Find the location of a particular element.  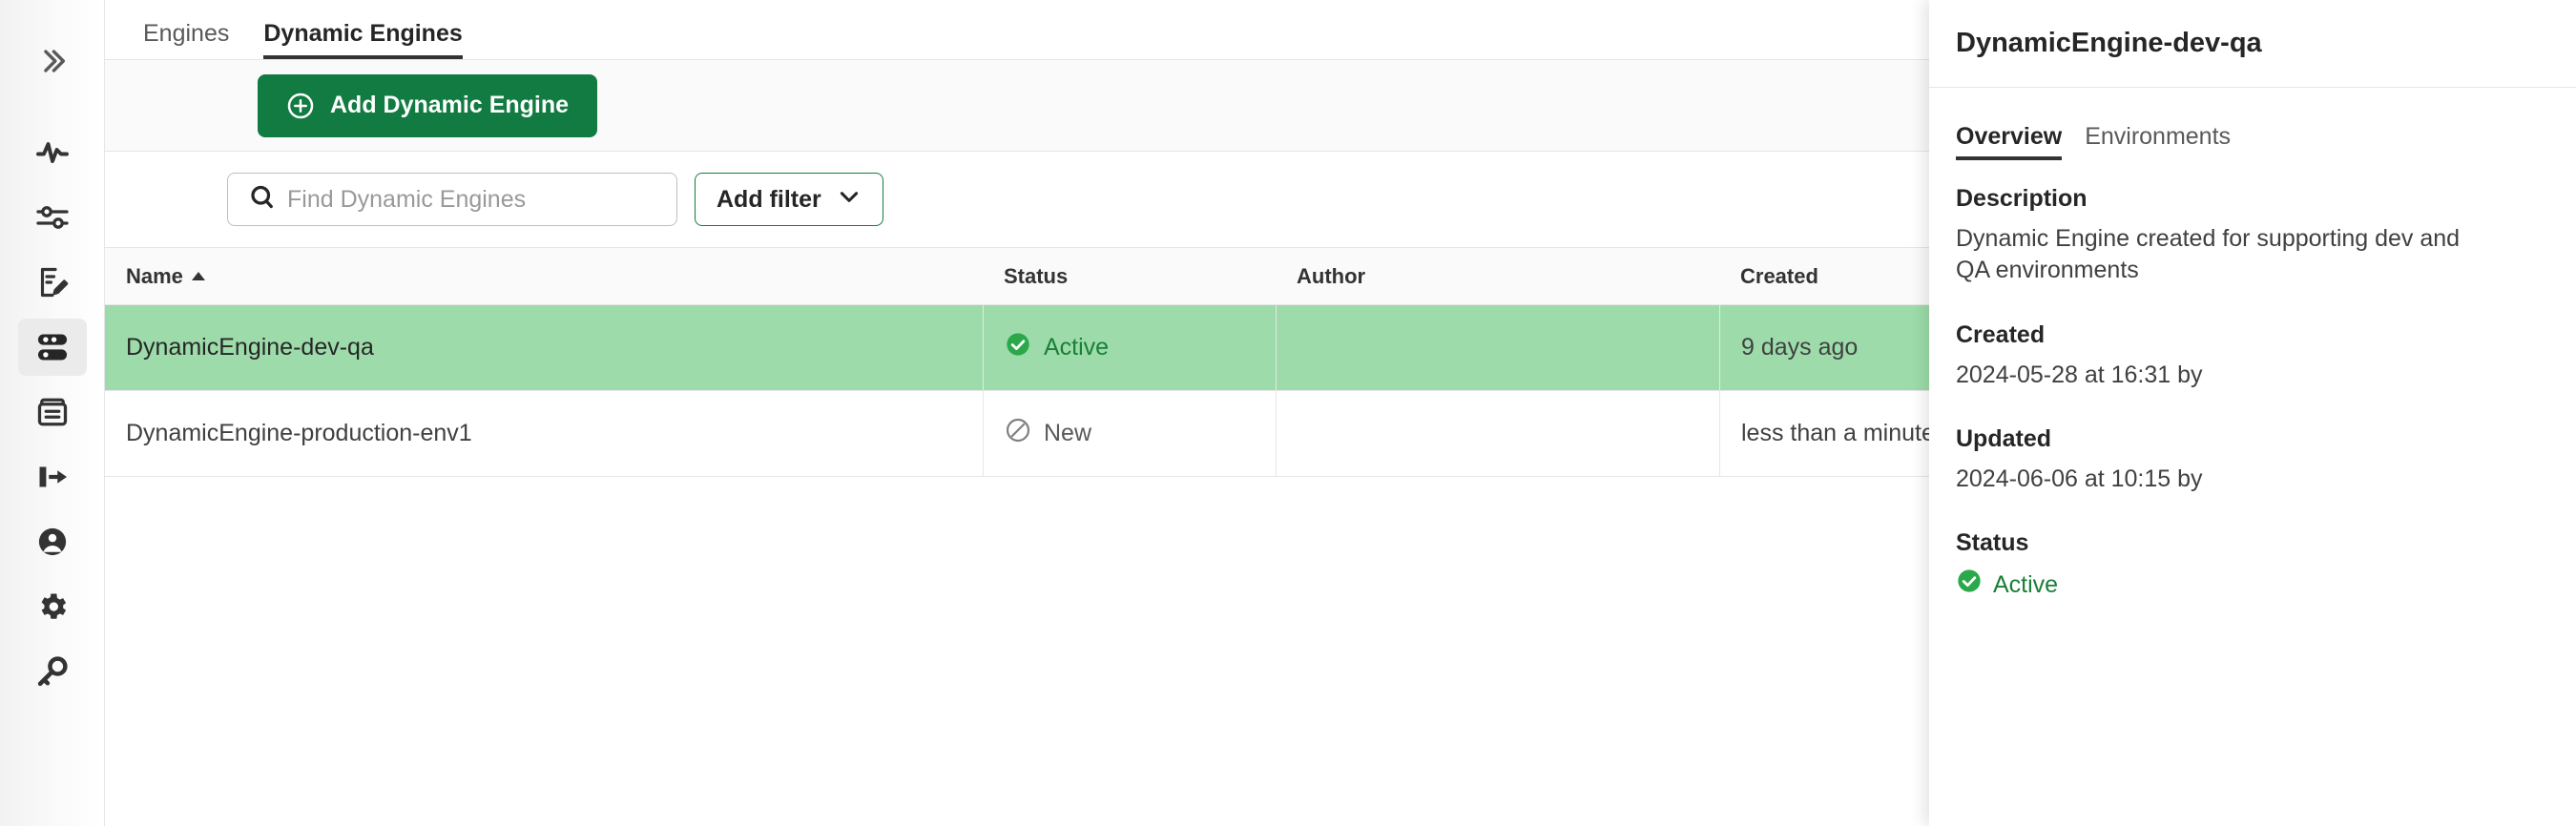

server-stack-icon is located at coordinates (52, 347).